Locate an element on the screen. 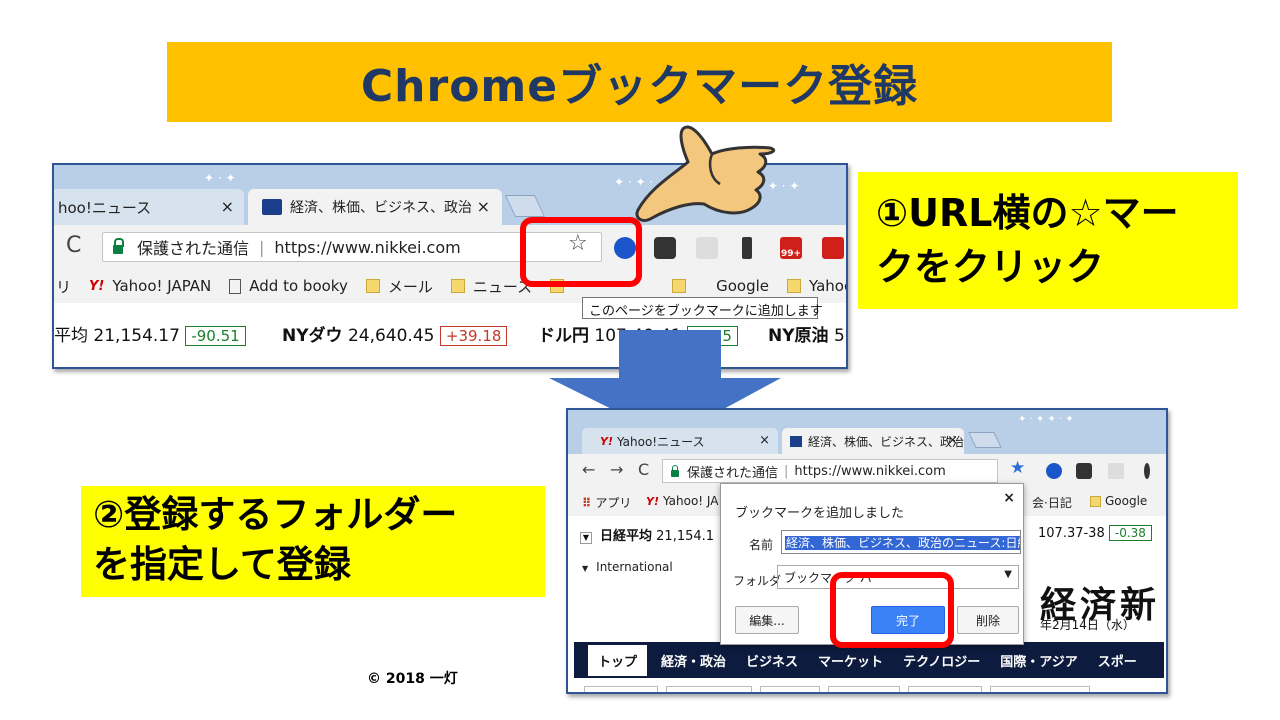 This screenshot has height=720, width=1280. tab-yahoo-news: Y! Yahoo!ニュース × is located at coordinates (680, 441).